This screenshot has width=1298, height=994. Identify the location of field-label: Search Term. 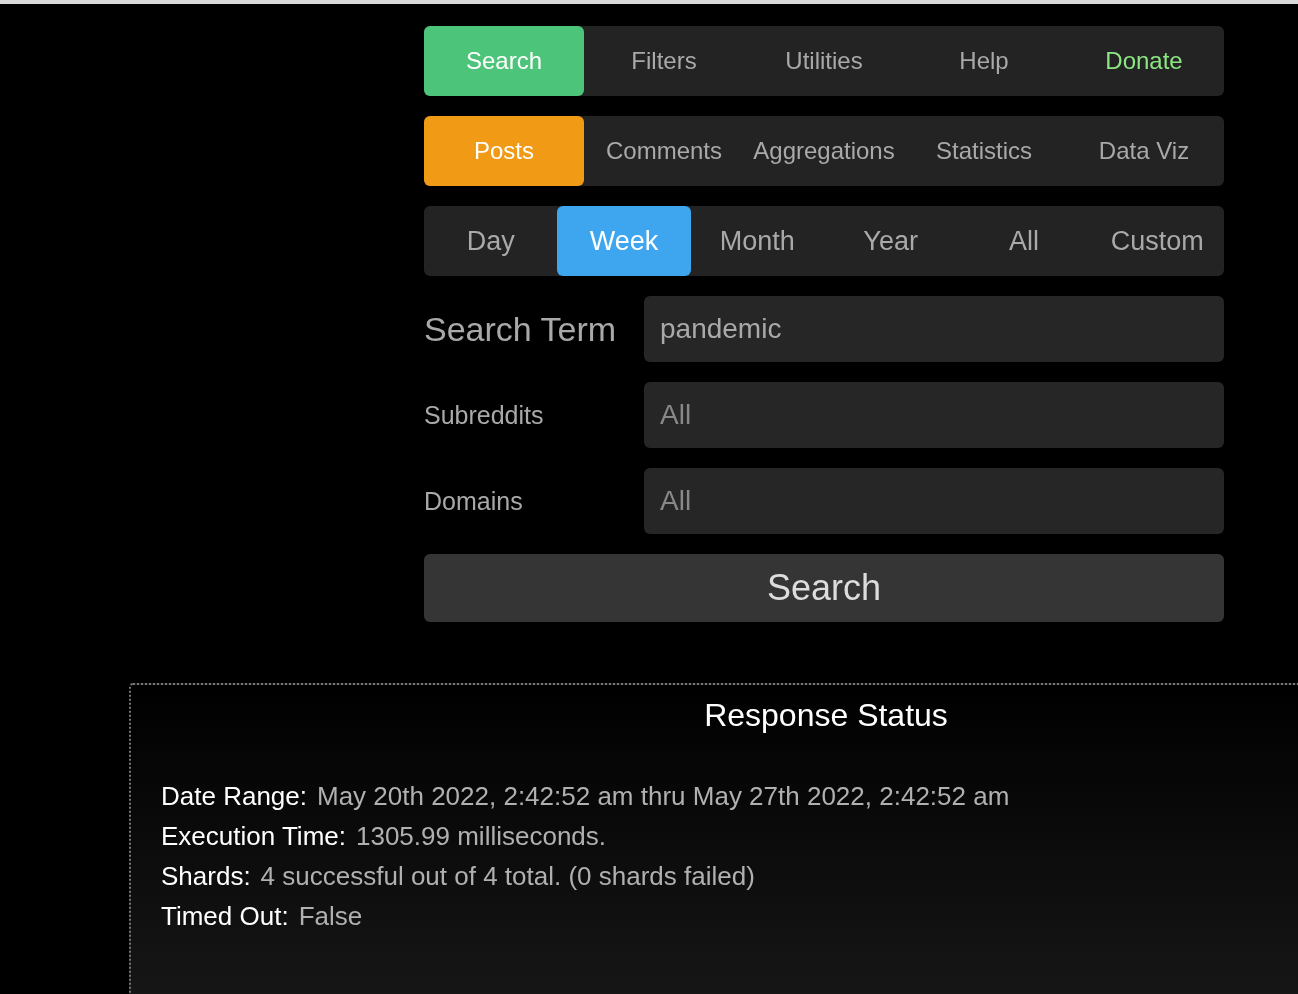
(521, 329).